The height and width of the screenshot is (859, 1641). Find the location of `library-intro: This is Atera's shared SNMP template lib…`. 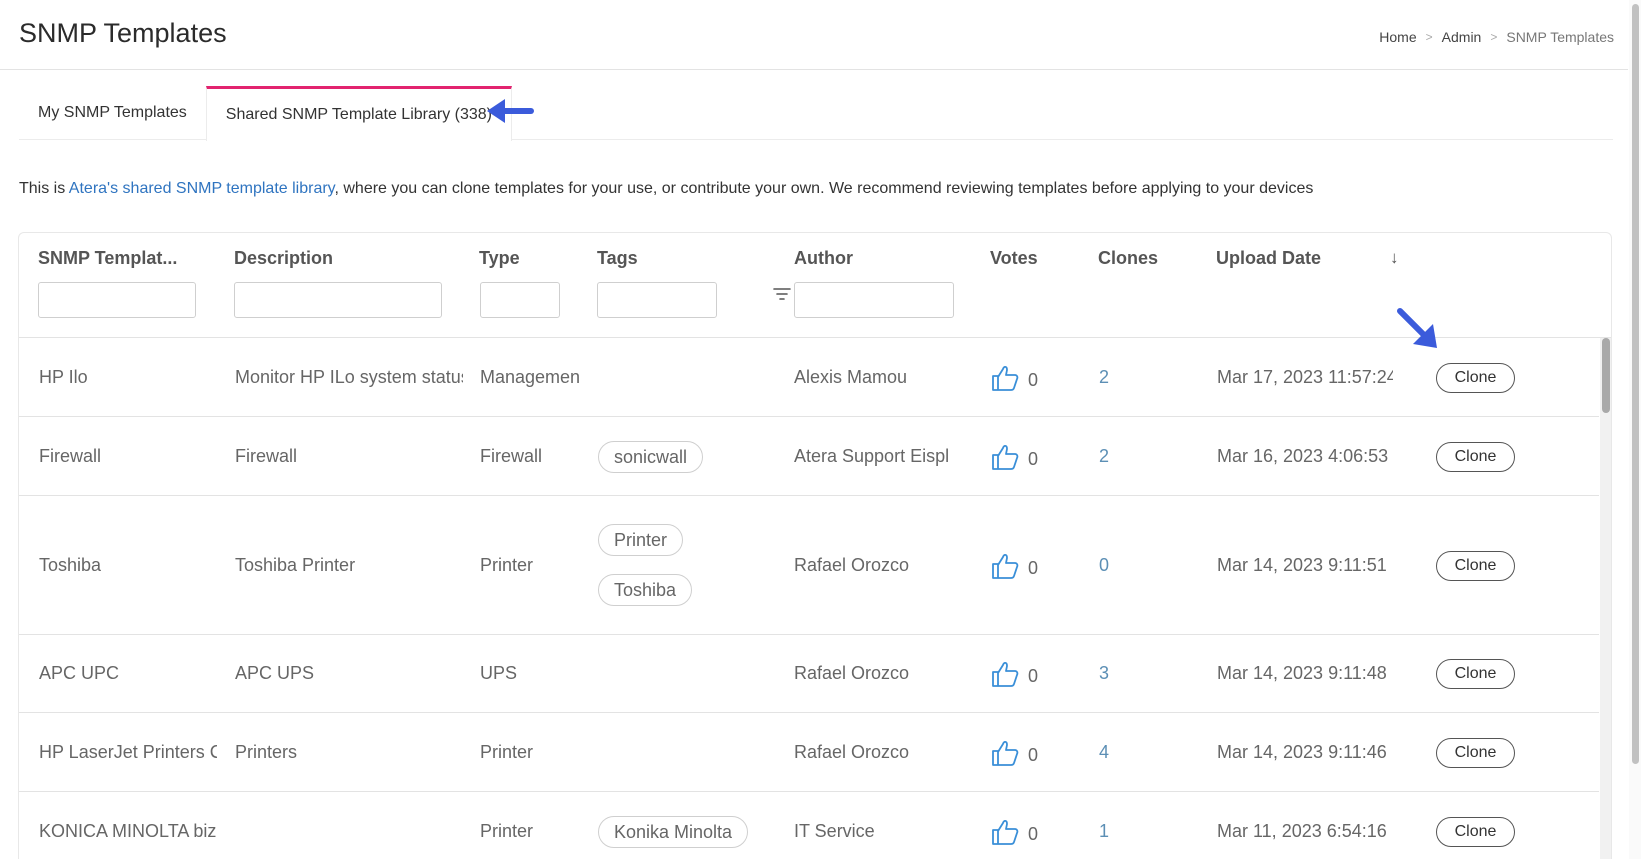

library-intro: This is Atera's shared SNMP template lib… is located at coordinates (666, 189).